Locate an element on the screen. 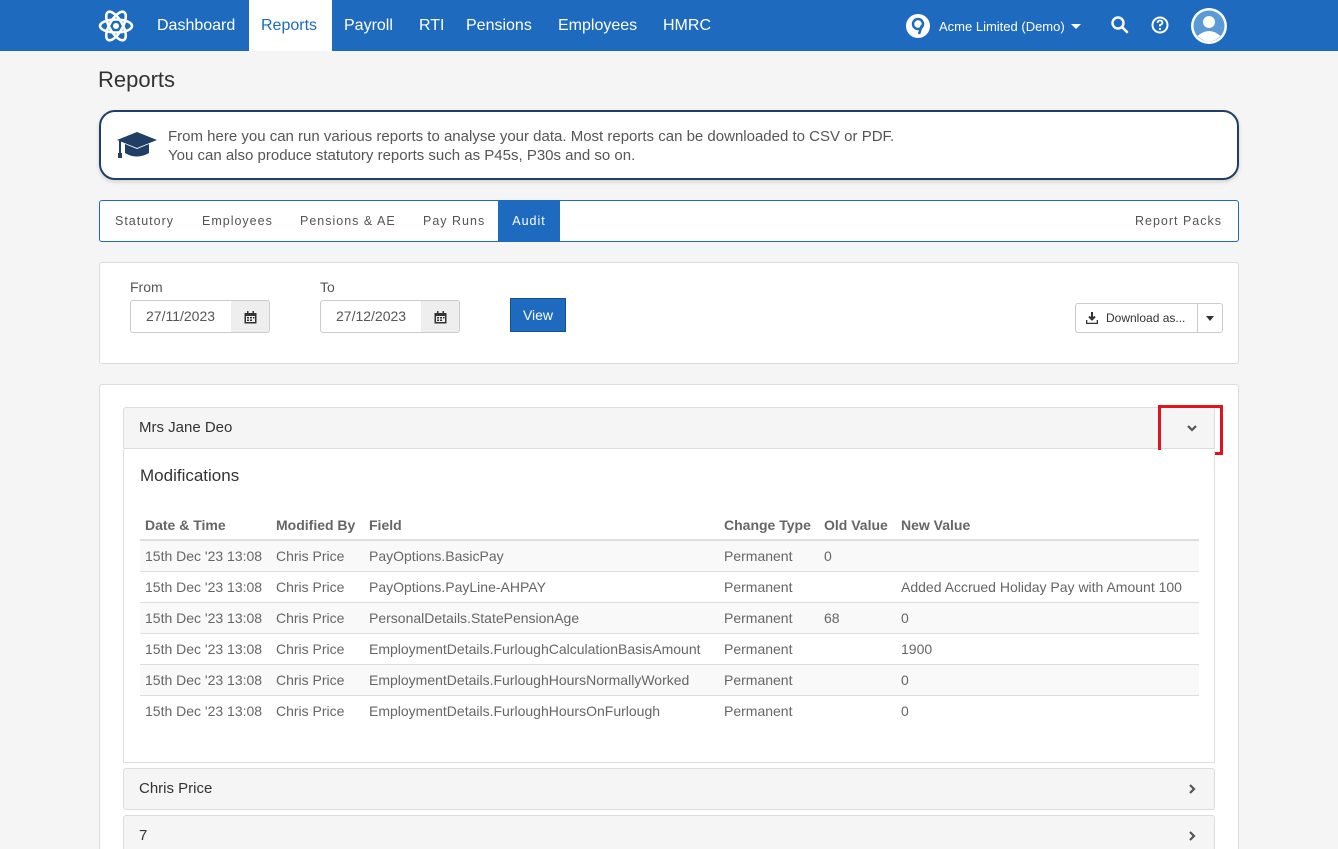  help-icon is located at coordinates (1160, 25).